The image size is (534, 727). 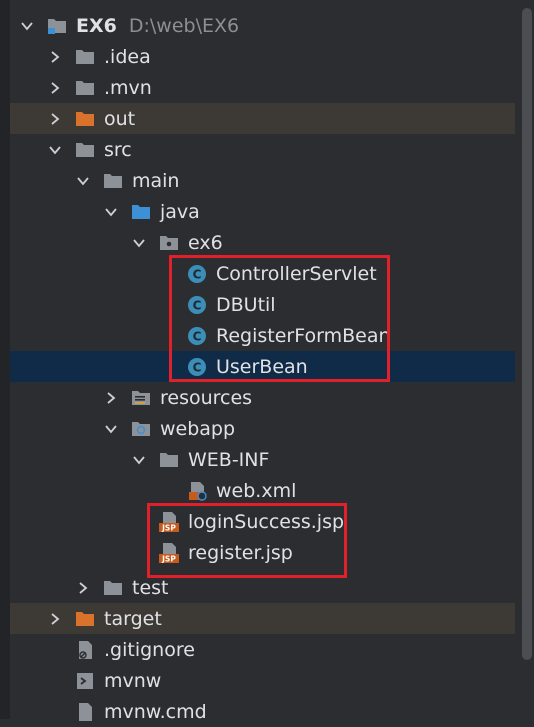 I want to click on vertical-scrollbar, so click(x=527, y=334).